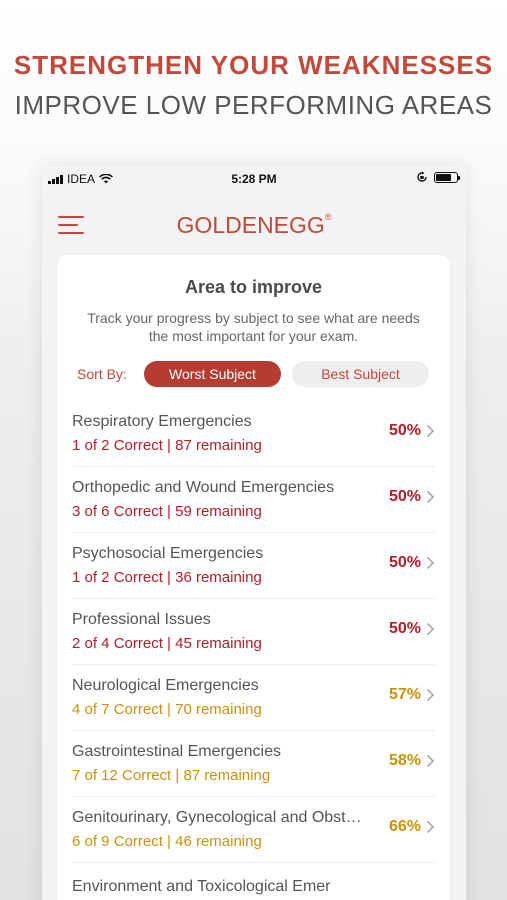  I want to click on status-bar: IDEA 5:28 PM, so click(254, 179).